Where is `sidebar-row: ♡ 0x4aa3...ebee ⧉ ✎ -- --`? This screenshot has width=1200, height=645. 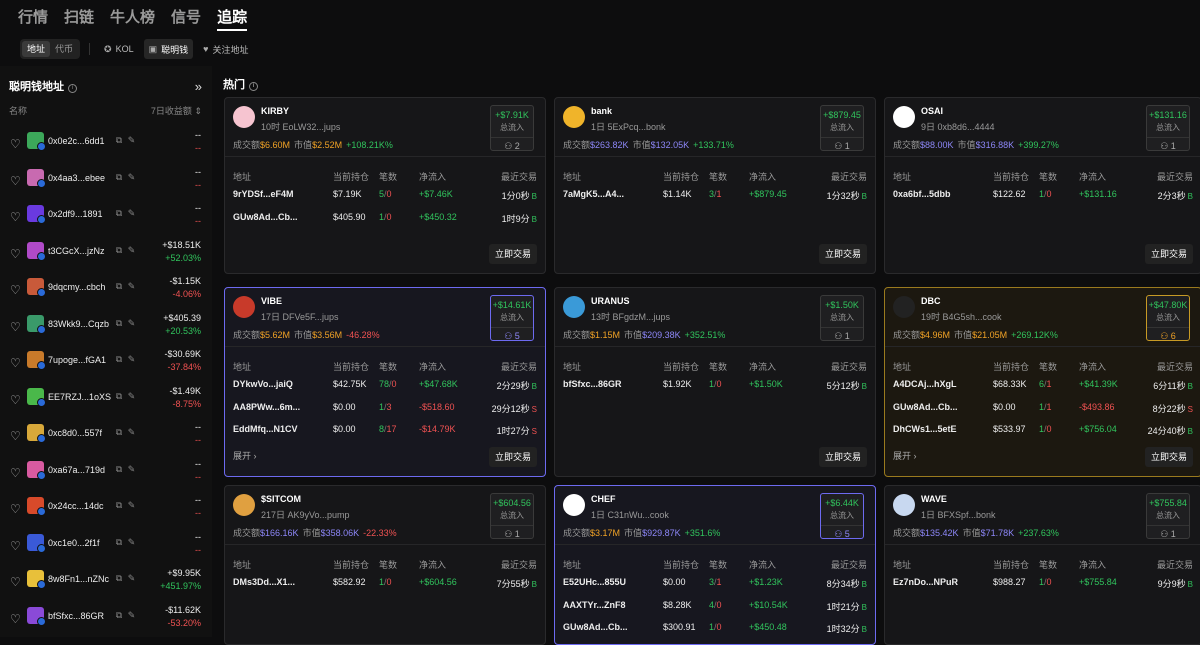
sidebar-row: ♡ 0x4aa3...ebee ⧉ ✎ -- -- is located at coordinates (106, 180).